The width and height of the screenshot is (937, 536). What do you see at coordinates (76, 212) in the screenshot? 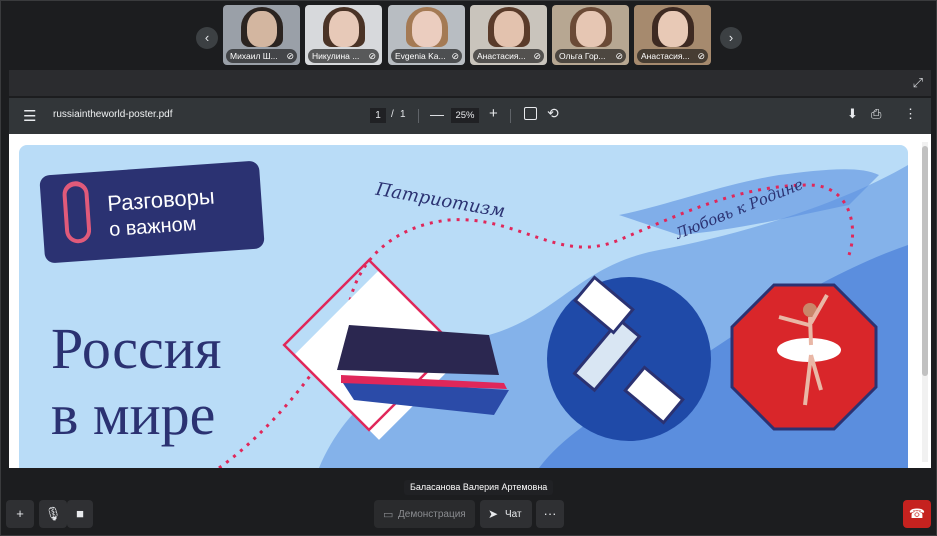
I see `paperclip-icon` at bounding box center [76, 212].